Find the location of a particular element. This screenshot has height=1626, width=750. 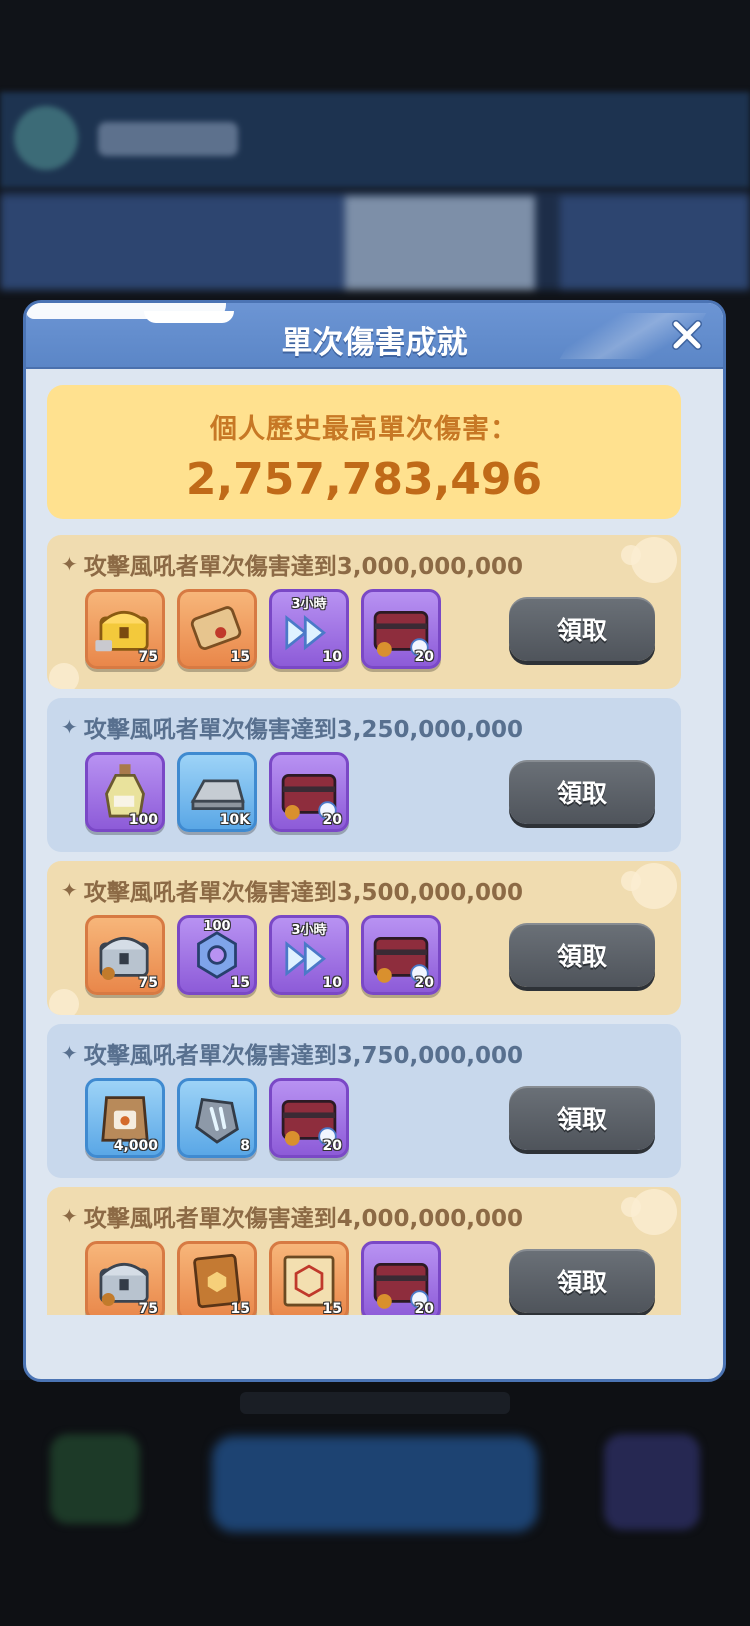

achievement-title: ✦ 攻擊風吼者單次傷害達到3,000,000,000 is located at coordinates (292, 564).